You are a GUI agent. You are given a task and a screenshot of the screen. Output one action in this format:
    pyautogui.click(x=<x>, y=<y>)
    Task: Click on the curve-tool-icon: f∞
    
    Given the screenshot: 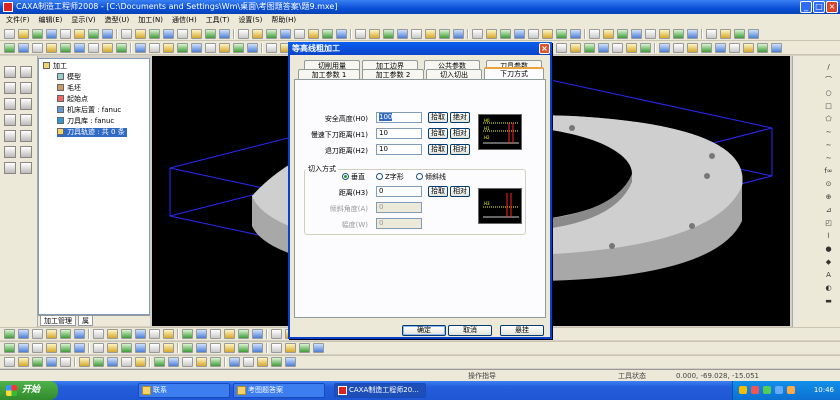 What is the action you would take?
    pyautogui.click(x=828, y=171)
    